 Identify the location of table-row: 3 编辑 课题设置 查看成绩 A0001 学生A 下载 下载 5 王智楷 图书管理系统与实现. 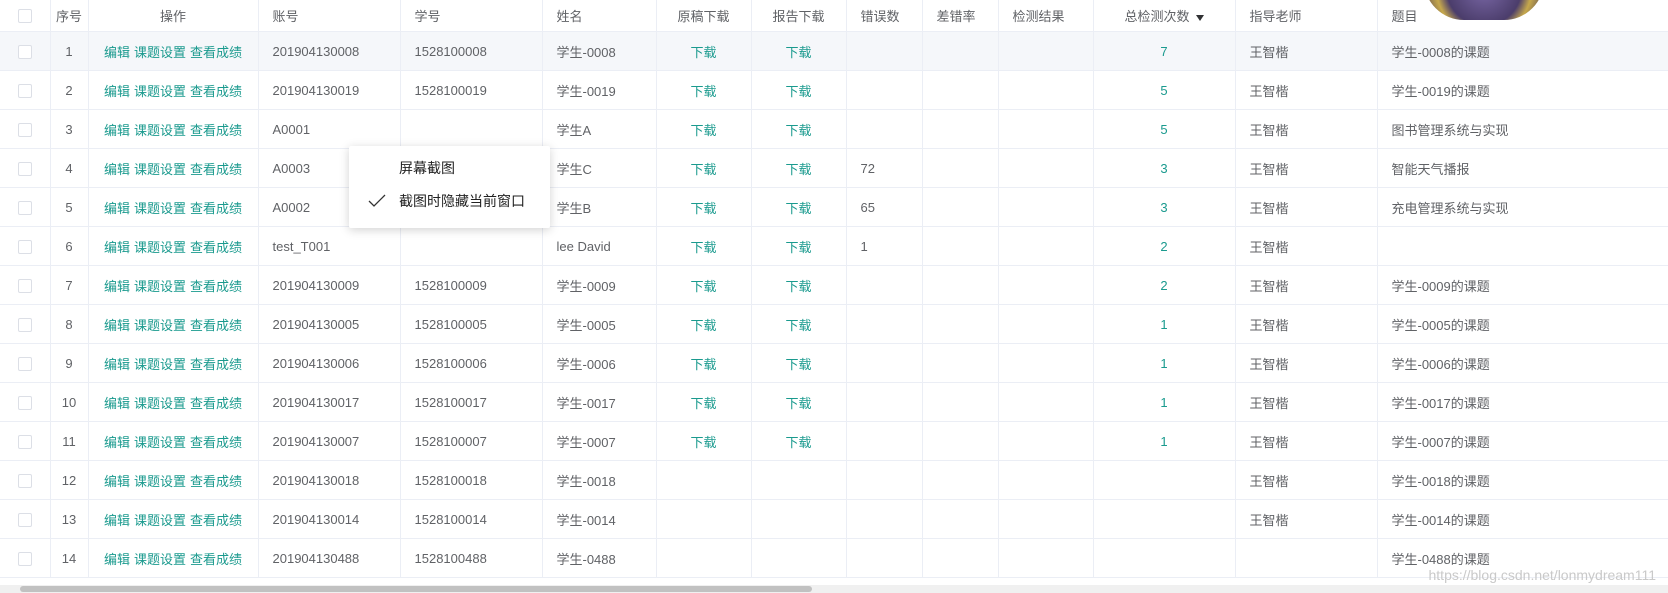
(834, 129).